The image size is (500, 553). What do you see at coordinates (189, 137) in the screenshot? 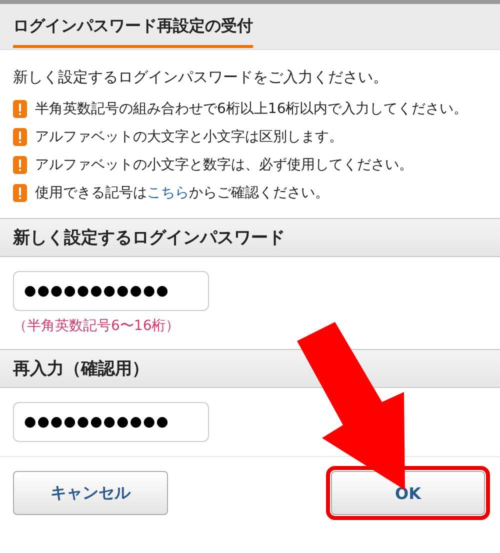
I see `note-text: アルファベットの大文字と小文字は区別します。` at bounding box center [189, 137].